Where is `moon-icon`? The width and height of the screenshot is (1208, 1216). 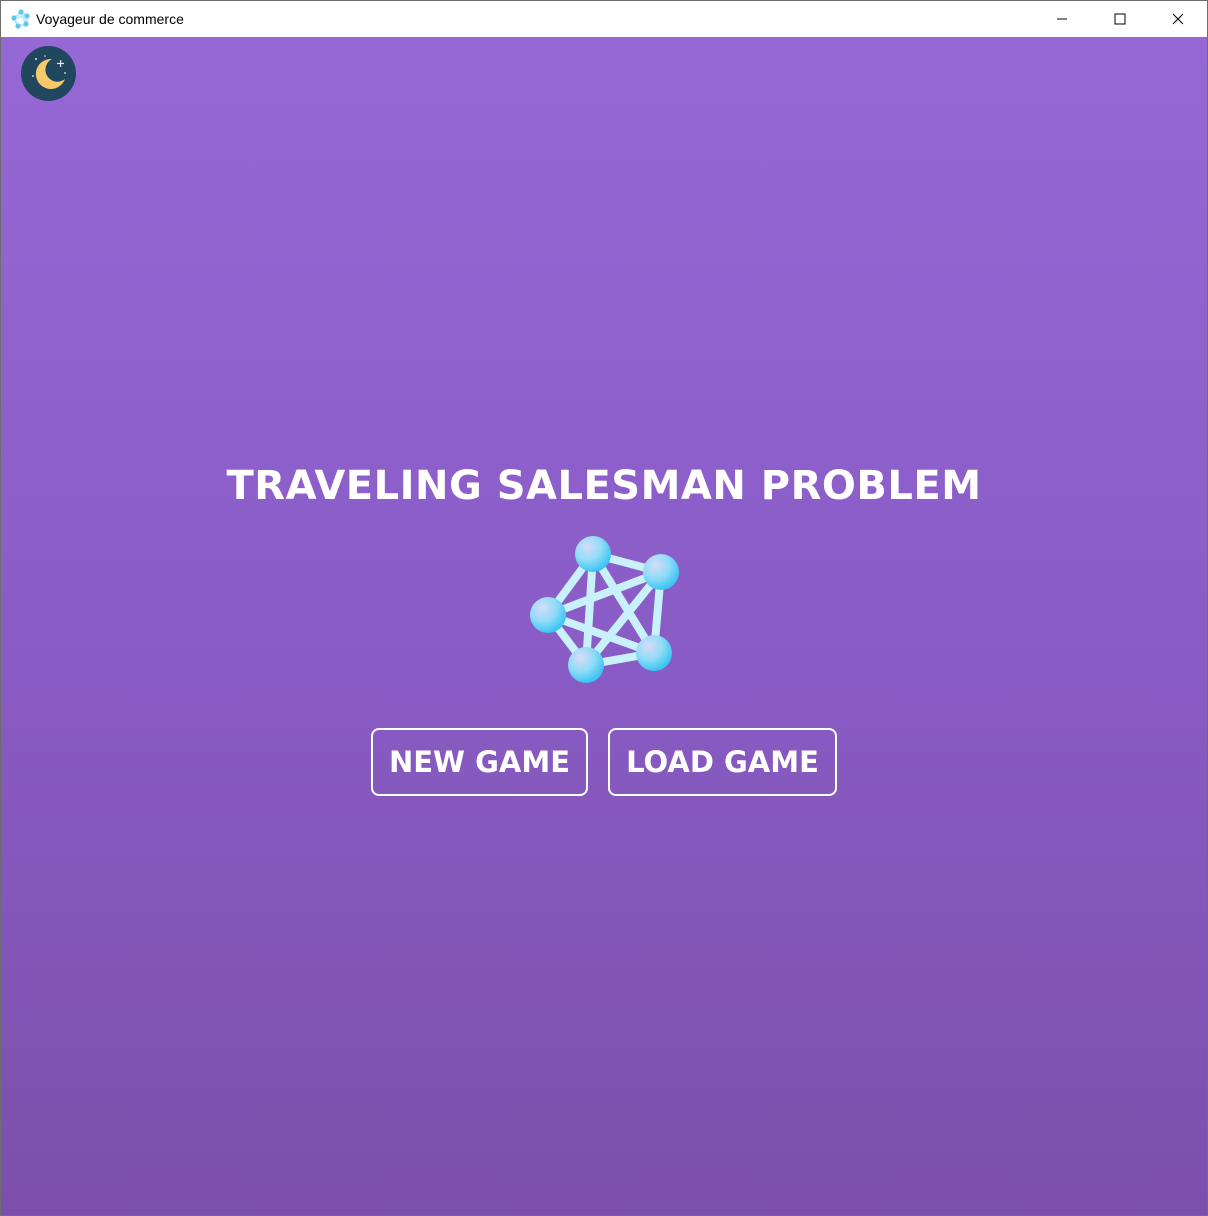
moon-icon is located at coordinates (49, 72).